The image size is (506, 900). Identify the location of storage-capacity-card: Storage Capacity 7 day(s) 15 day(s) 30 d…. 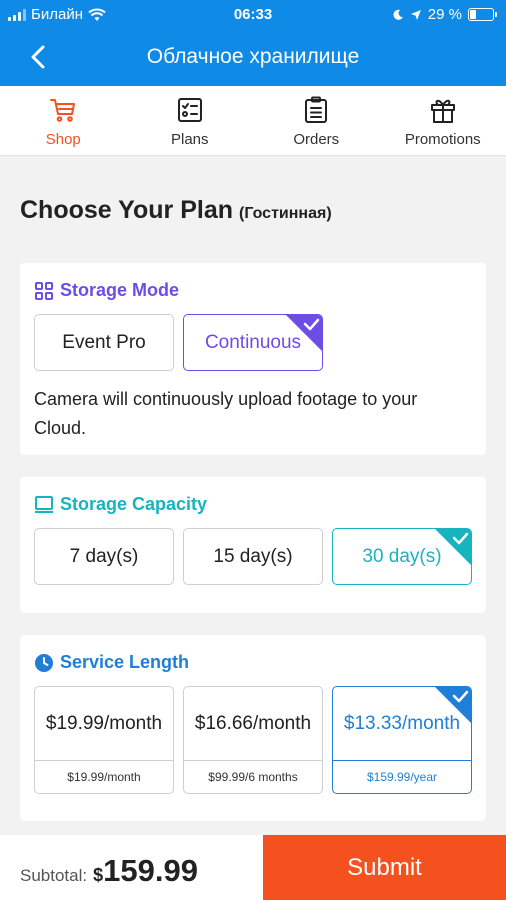
(253, 545).